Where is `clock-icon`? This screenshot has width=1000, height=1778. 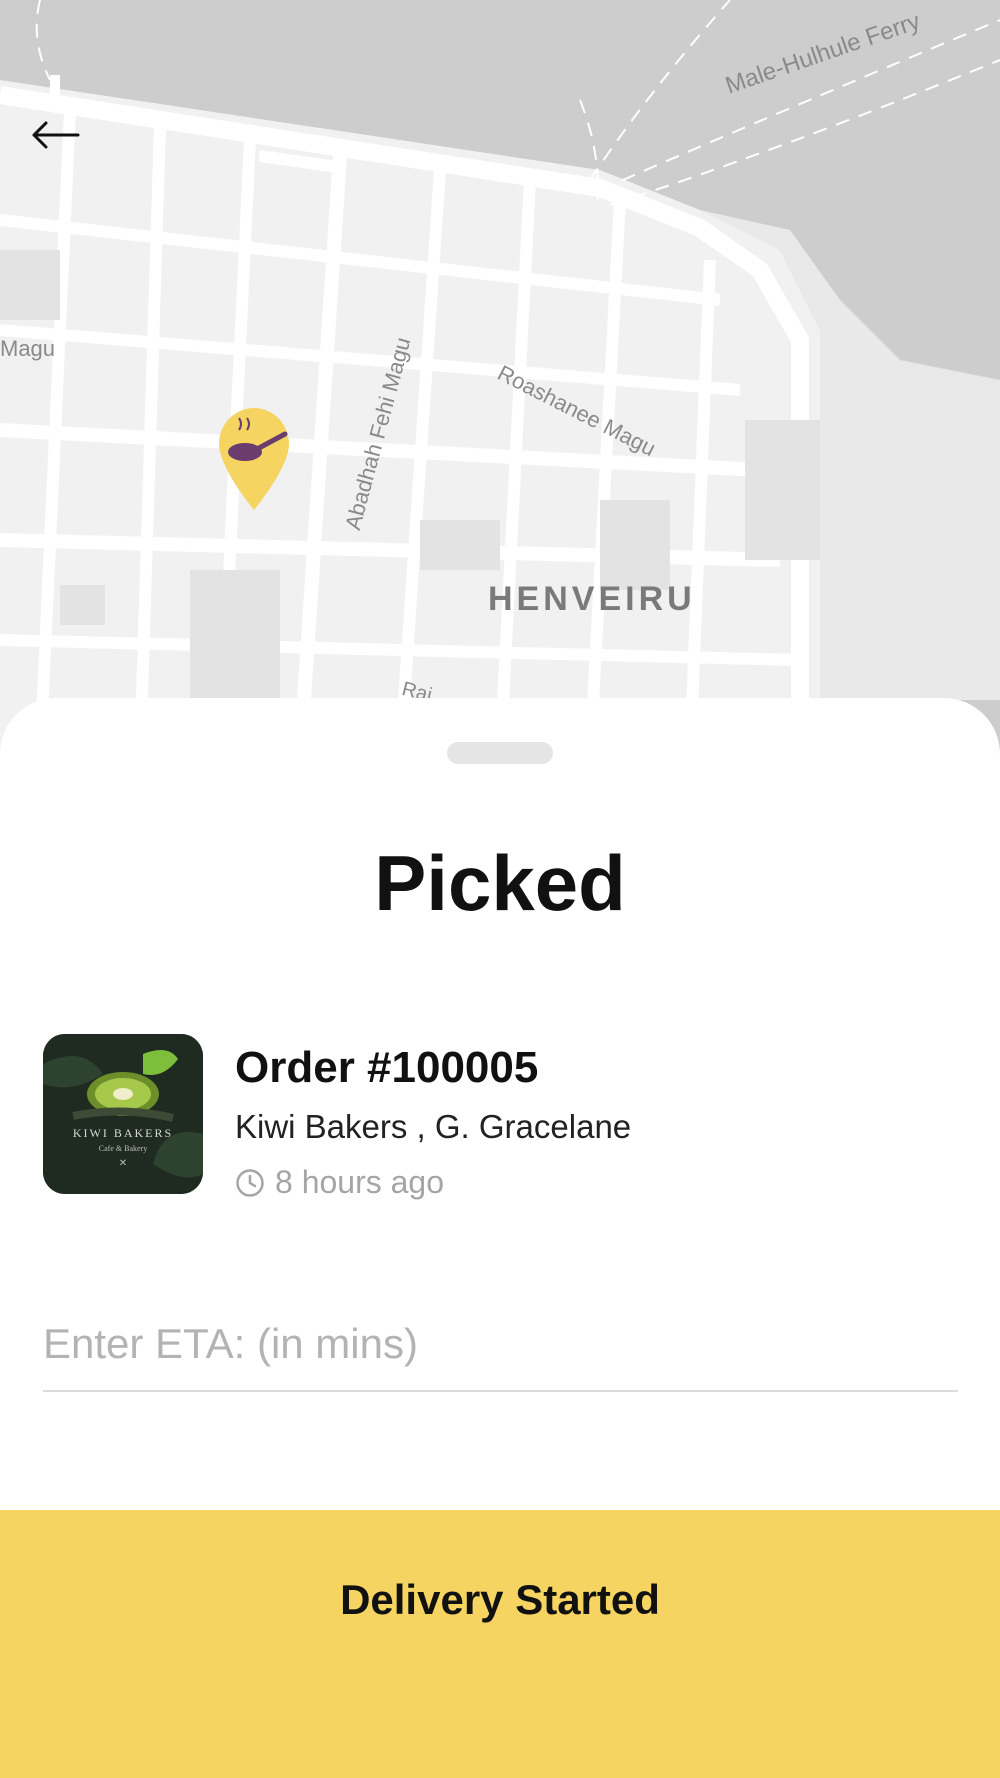
clock-icon is located at coordinates (250, 1182).